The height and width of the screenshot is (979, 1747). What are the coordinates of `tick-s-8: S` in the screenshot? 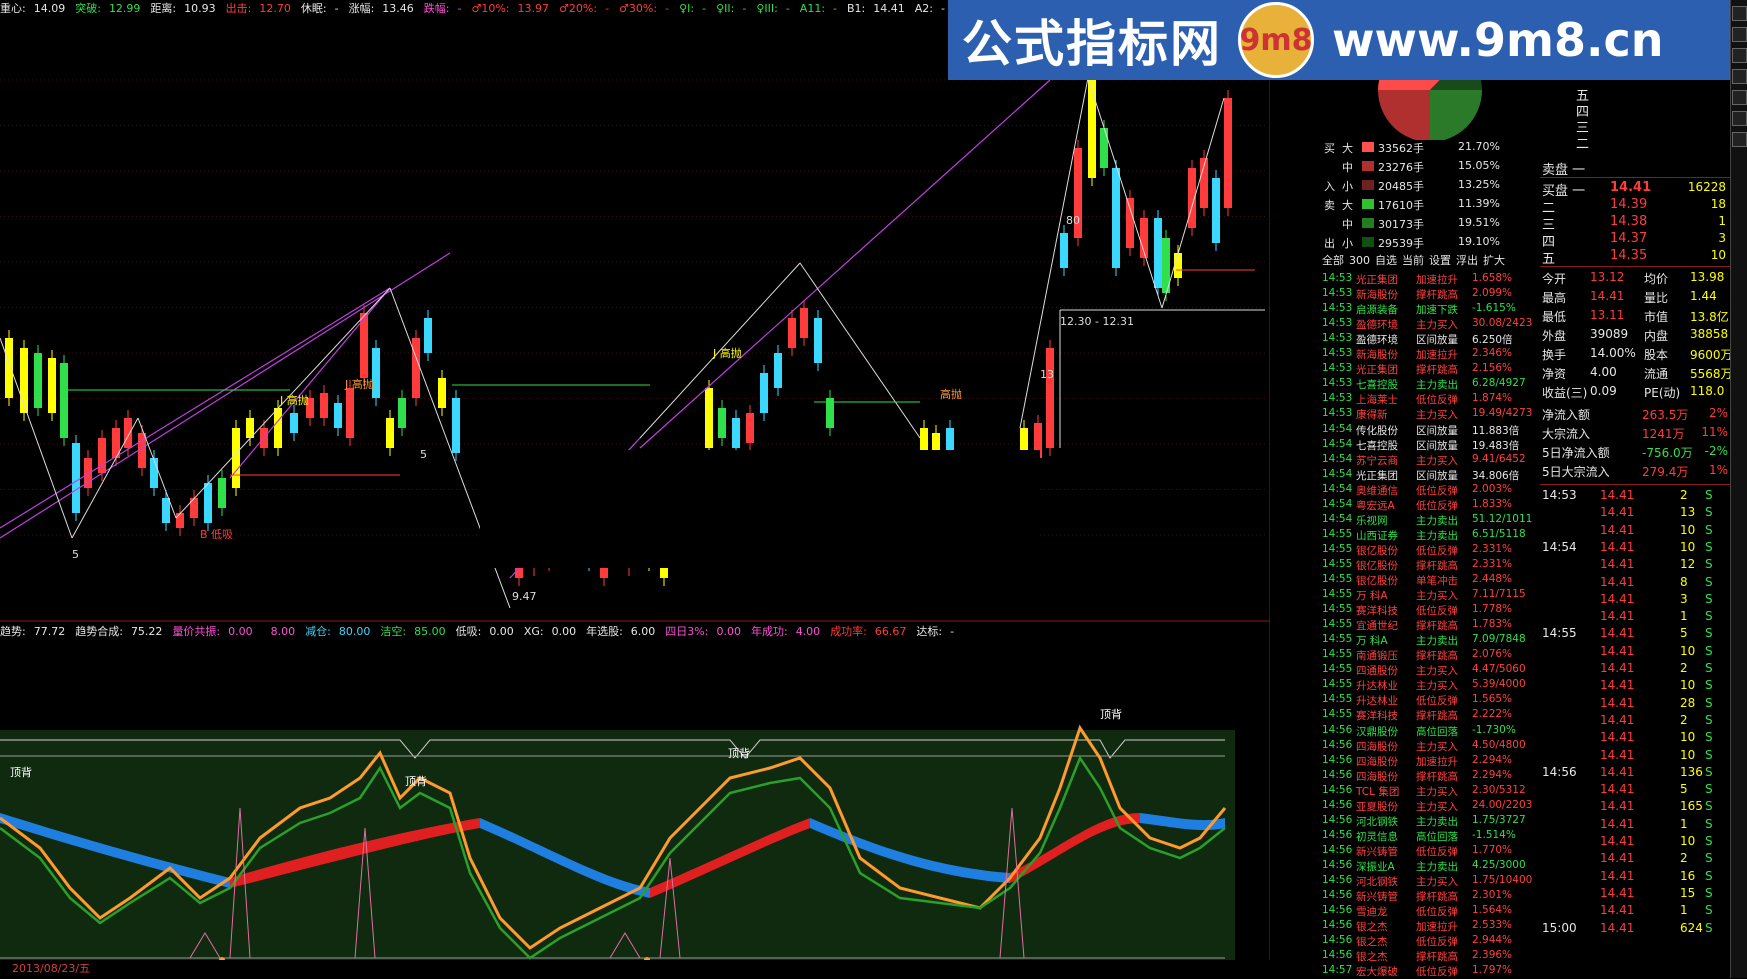 It's located at (1709, 633).